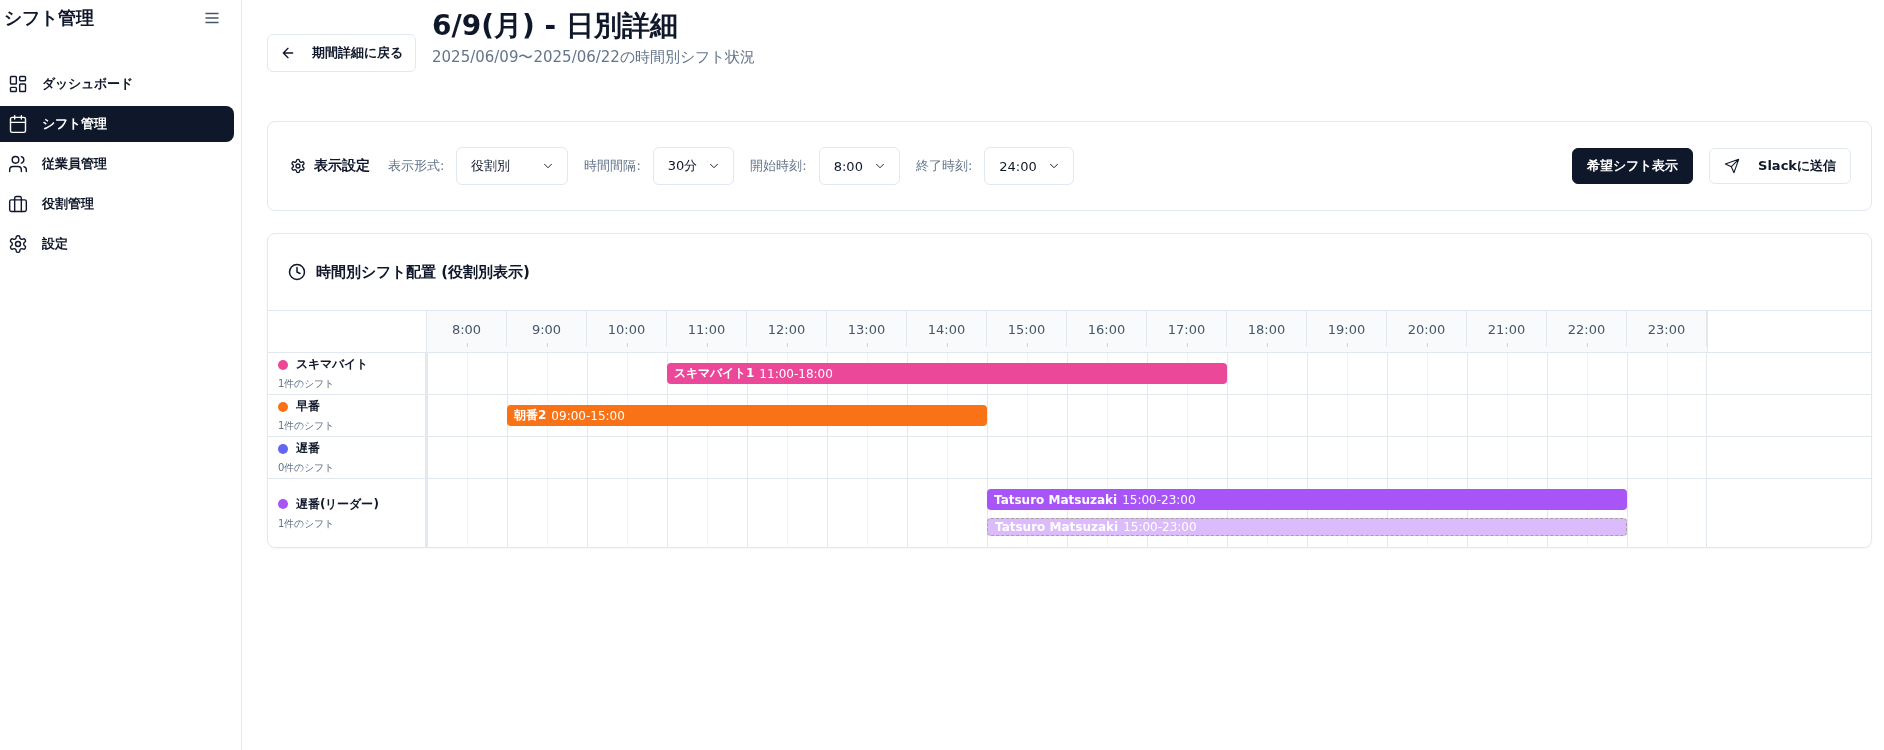 The height and width of the screenshot is (750, 1884). I want to click on hour-label: 13:00, so click(867, 329).